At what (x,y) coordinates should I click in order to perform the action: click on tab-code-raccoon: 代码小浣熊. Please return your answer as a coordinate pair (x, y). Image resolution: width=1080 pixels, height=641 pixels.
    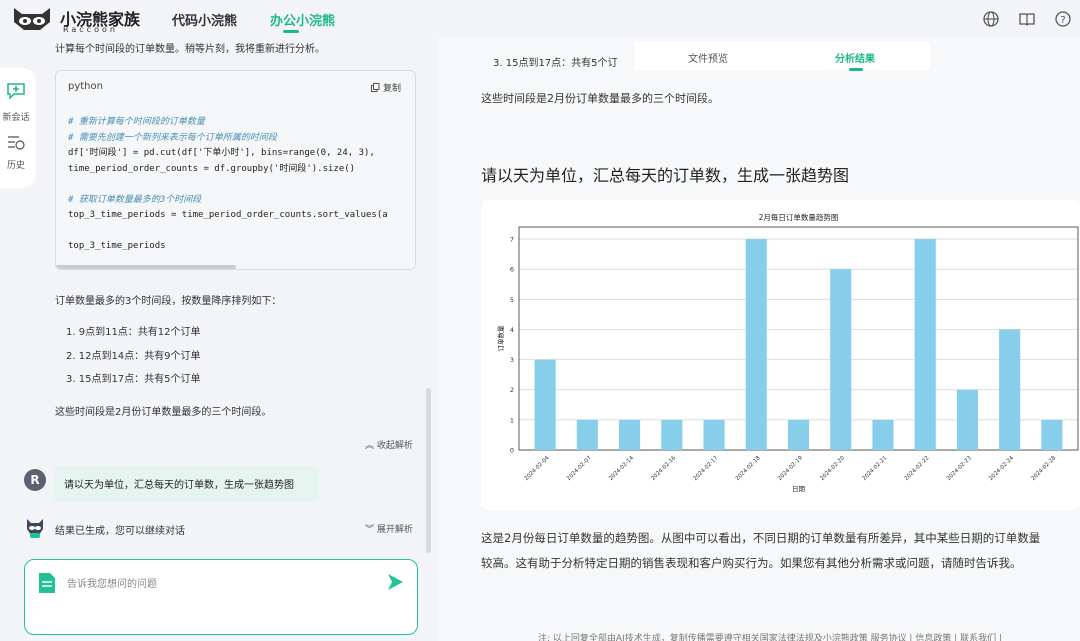
    Looking at the image, I should click on (204, 19).